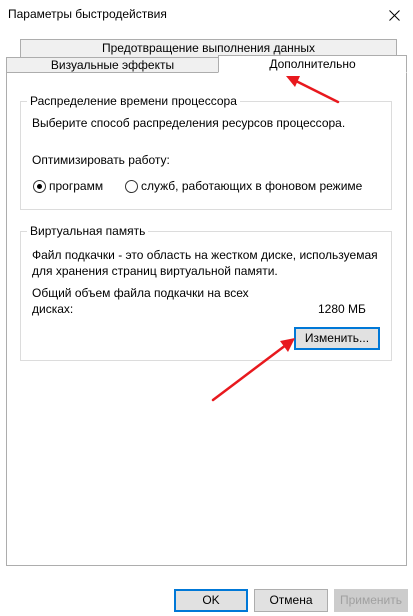 The image size is (413, 616). What do you see at coordinates (291, 600) in the screenshot?
I see `cancel-button: Отмена` at bounding box center [291, 600].